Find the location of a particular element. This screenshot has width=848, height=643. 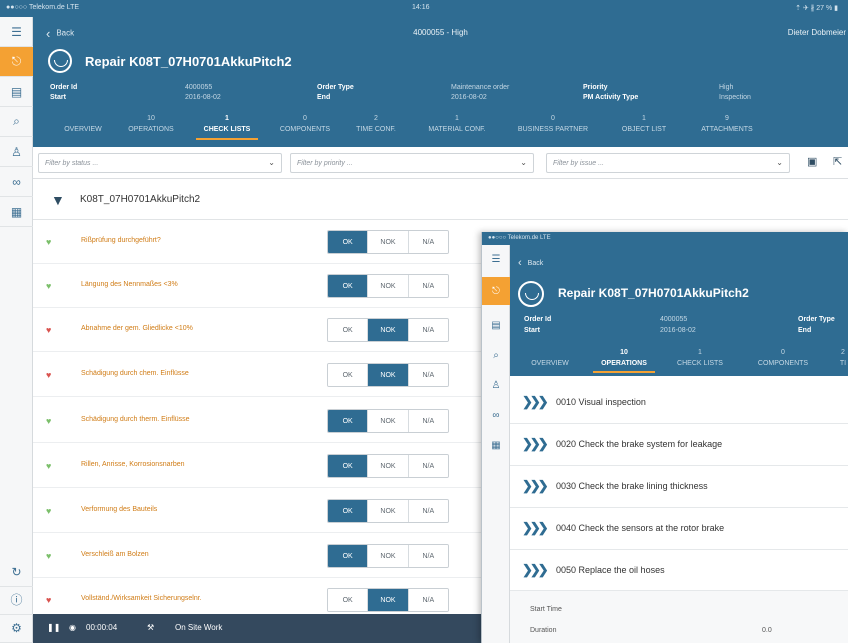

tab-business-partner: 0 BUSINESS PARTNER is located at coordinates (553, 124).